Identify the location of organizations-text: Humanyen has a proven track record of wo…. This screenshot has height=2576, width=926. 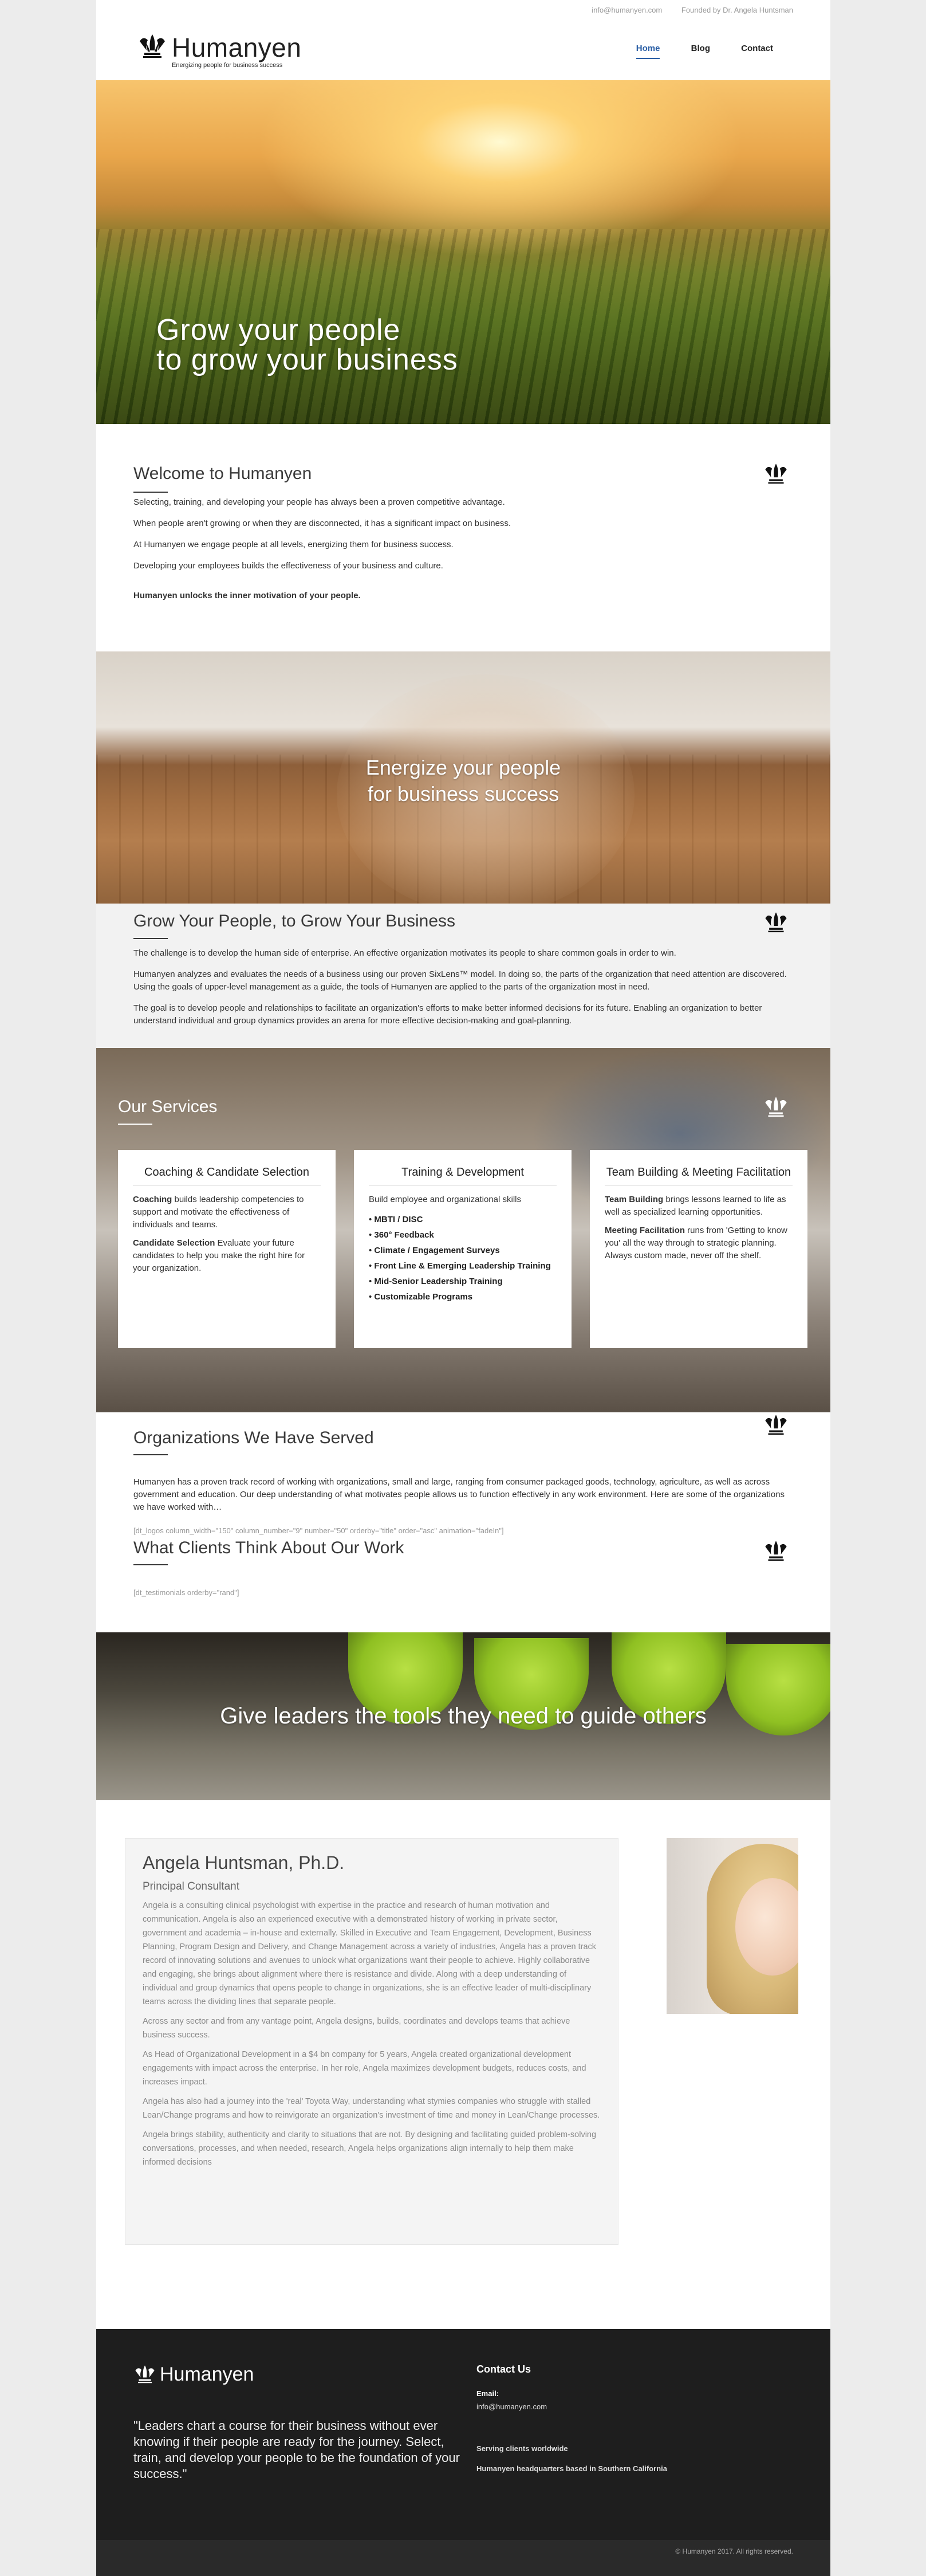
(459, 1495).